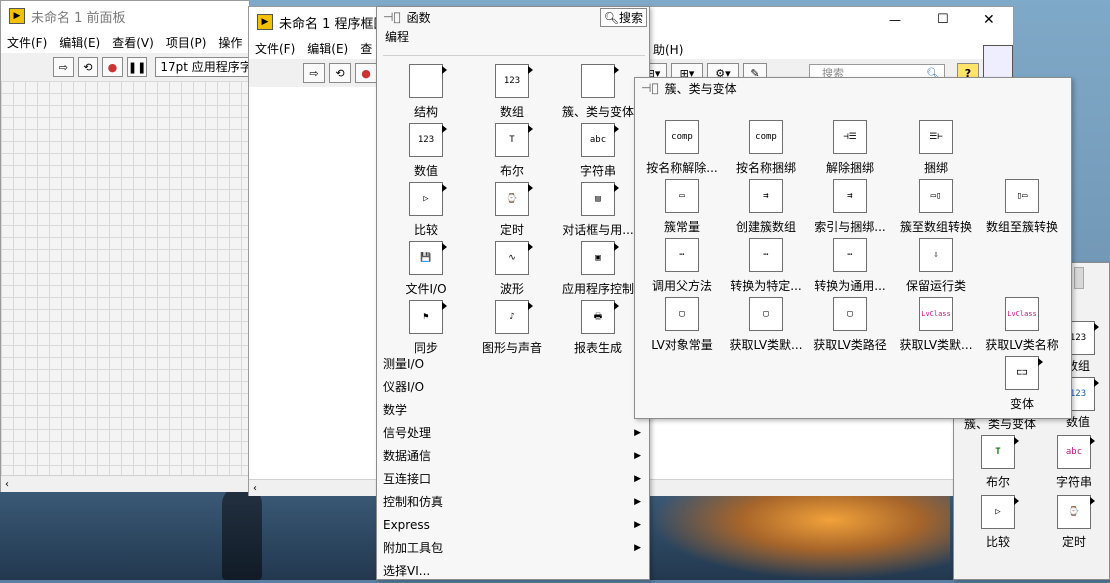 The image size is (1110, 583). Describe the element at coordinates (418, 17) in the screenshot. I see `functions-palette-title: 函数` at that location.